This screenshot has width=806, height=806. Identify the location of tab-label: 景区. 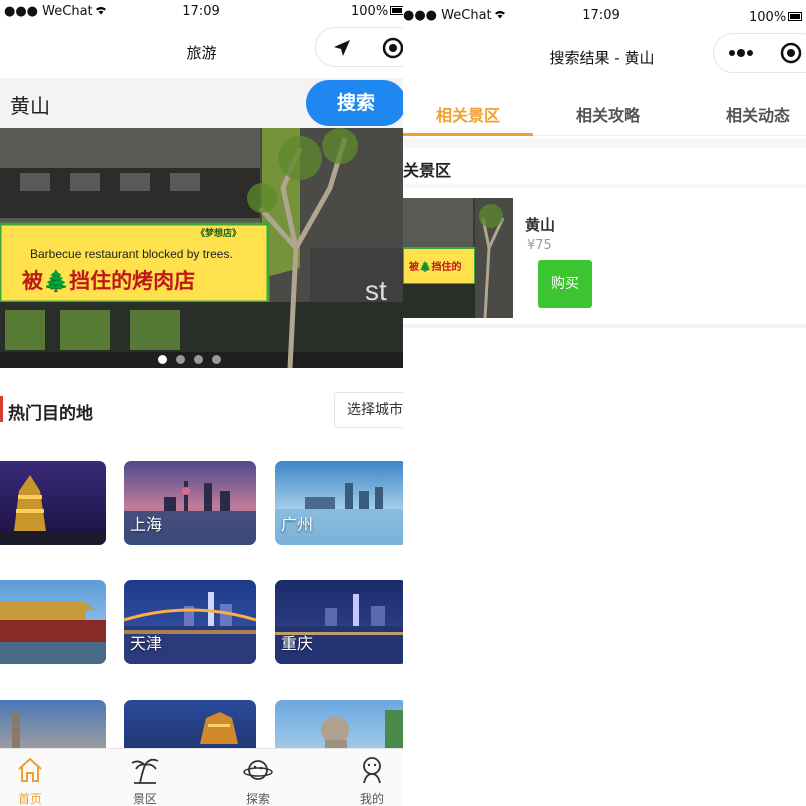
(144, 799).